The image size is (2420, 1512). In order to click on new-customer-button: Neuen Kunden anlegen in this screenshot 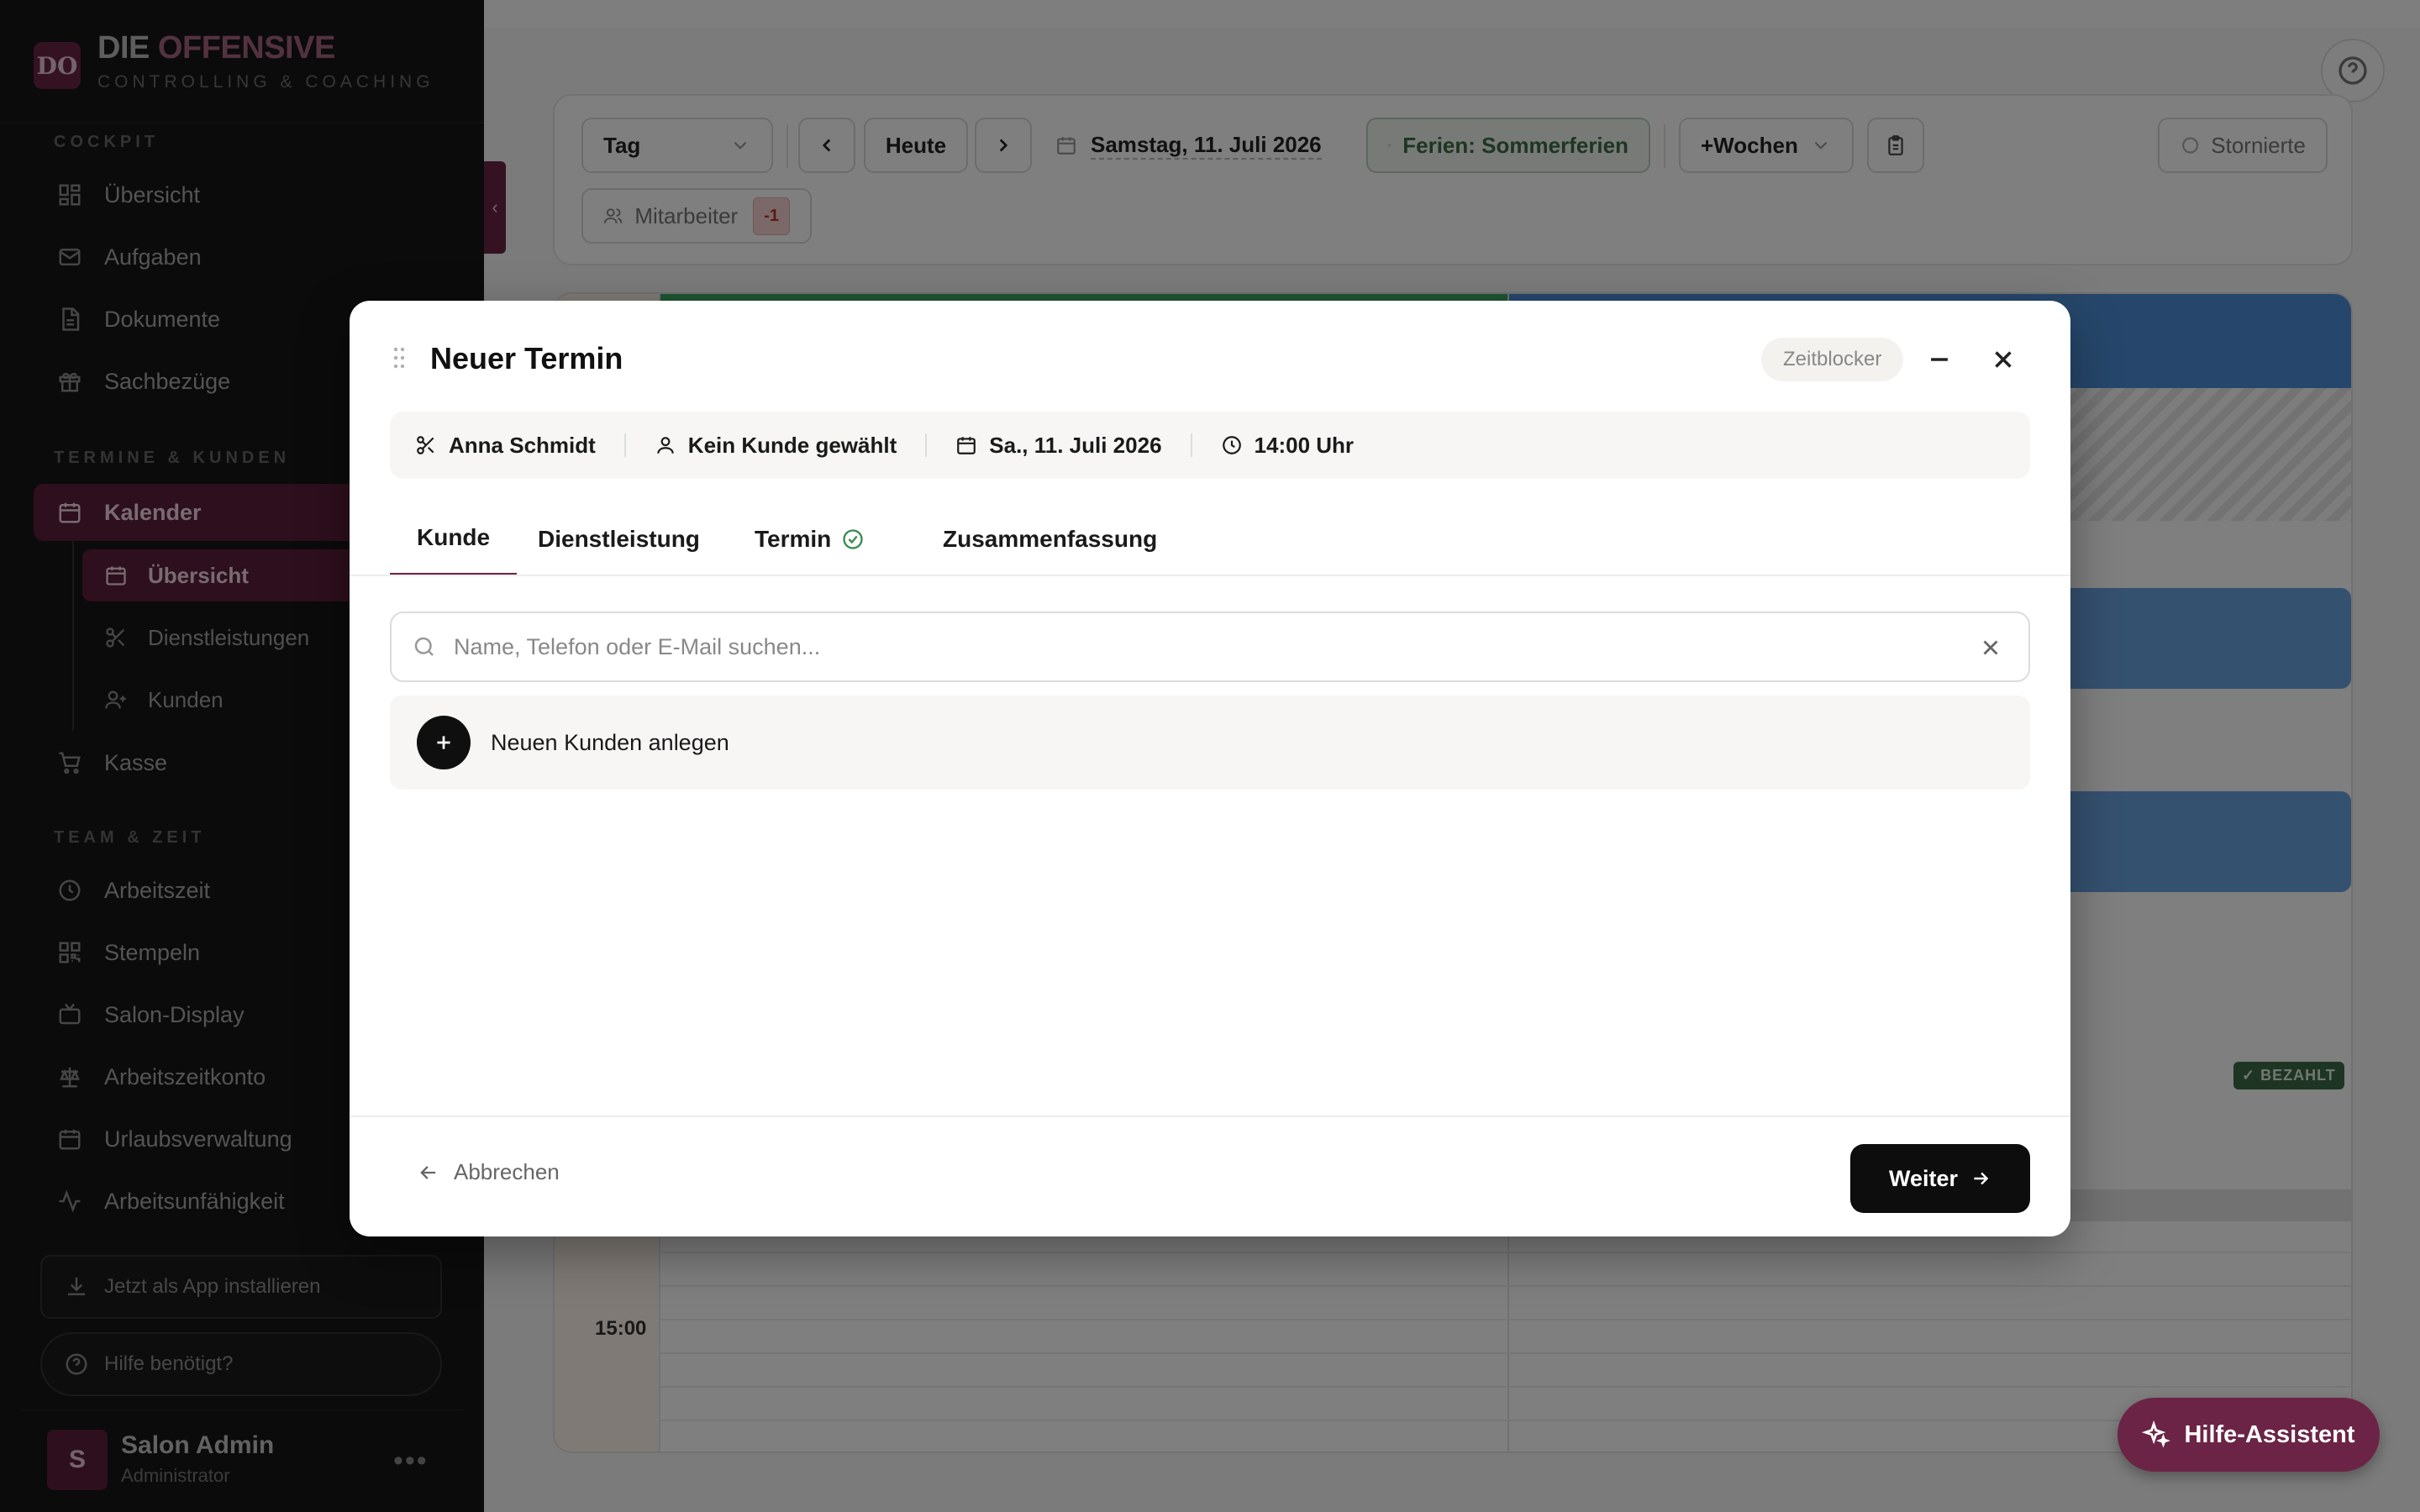, I will do `click(1210, 743)`.